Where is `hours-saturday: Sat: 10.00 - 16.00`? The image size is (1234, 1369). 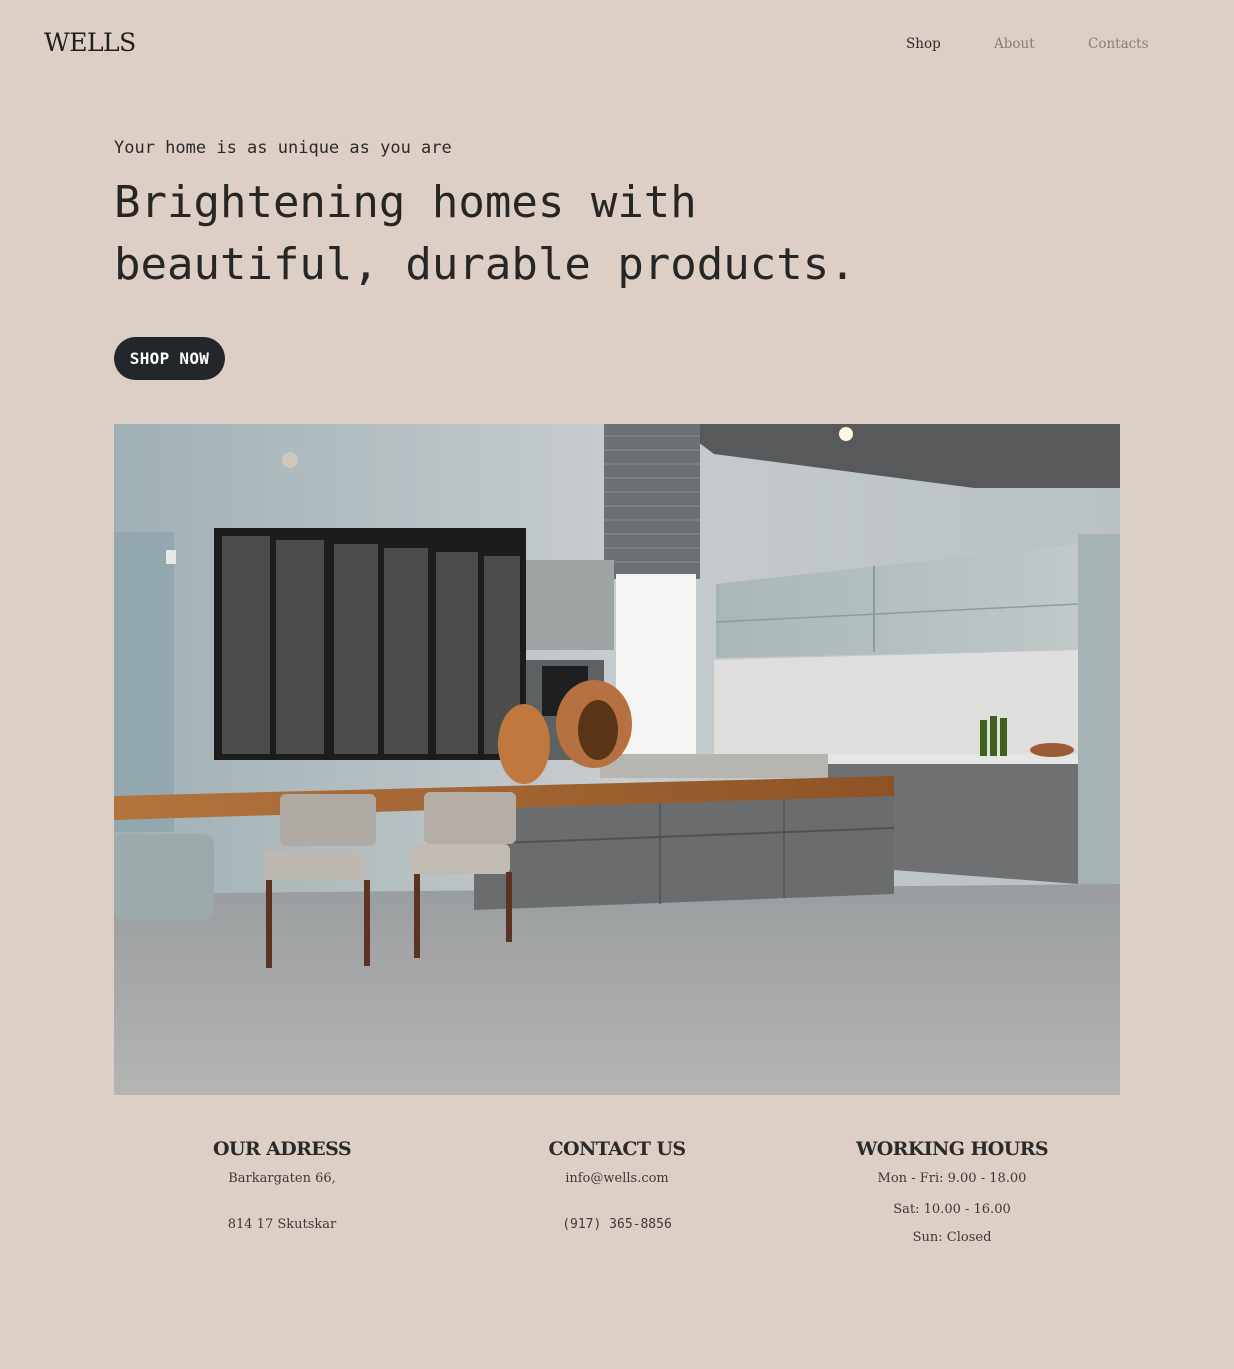 hours-saturday: Sat: 10.00 - 16.00 is located at coordinates (952, 1209).